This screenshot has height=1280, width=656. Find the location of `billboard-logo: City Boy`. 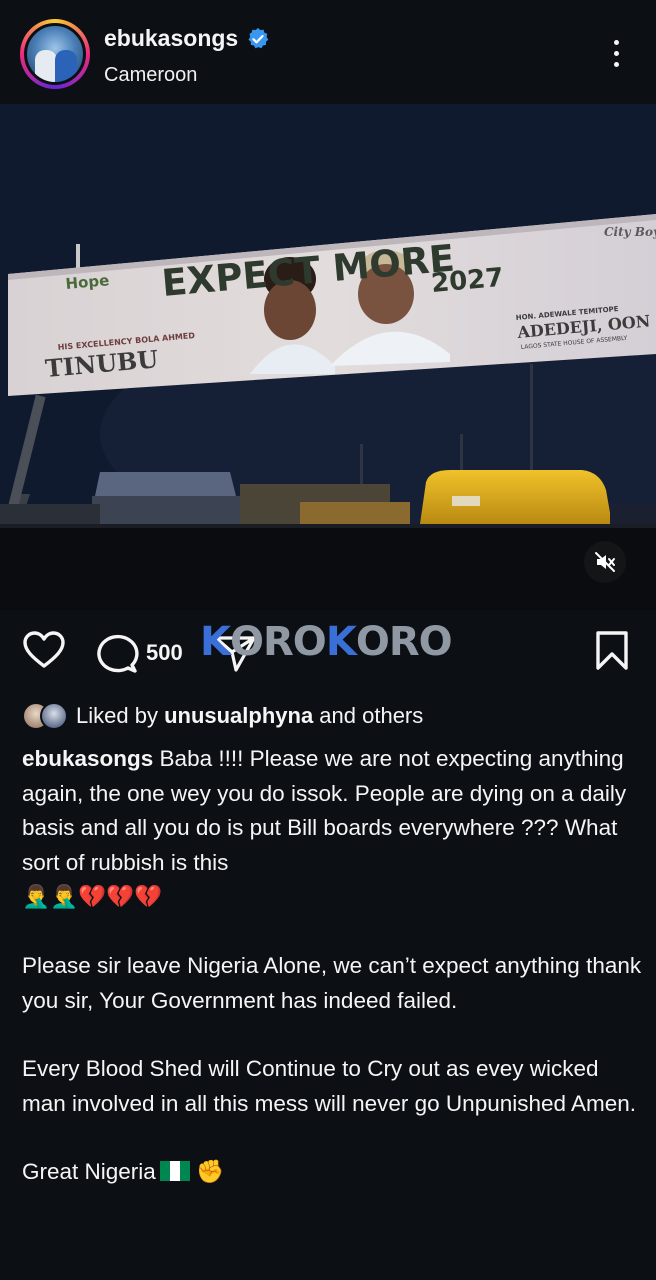

billboard-logo: City Boy is located at coordinates (630, 232).